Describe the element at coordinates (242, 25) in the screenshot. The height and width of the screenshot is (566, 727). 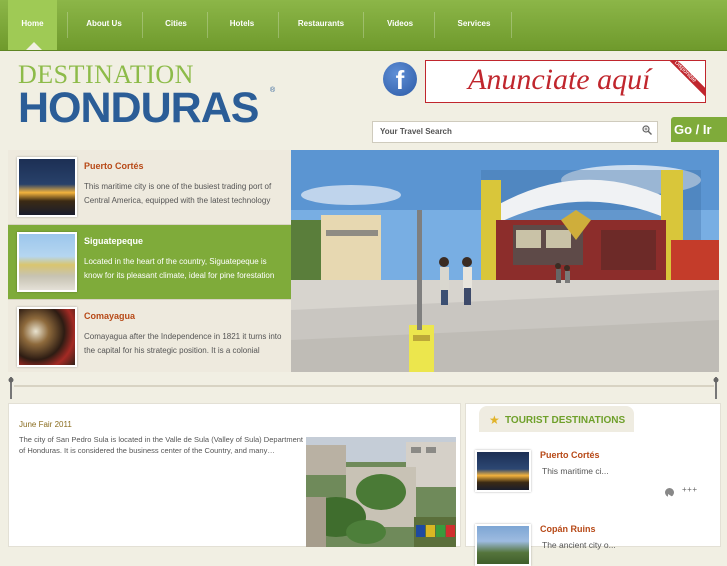
I see `nav-item-hotels: Hotels` at that location.